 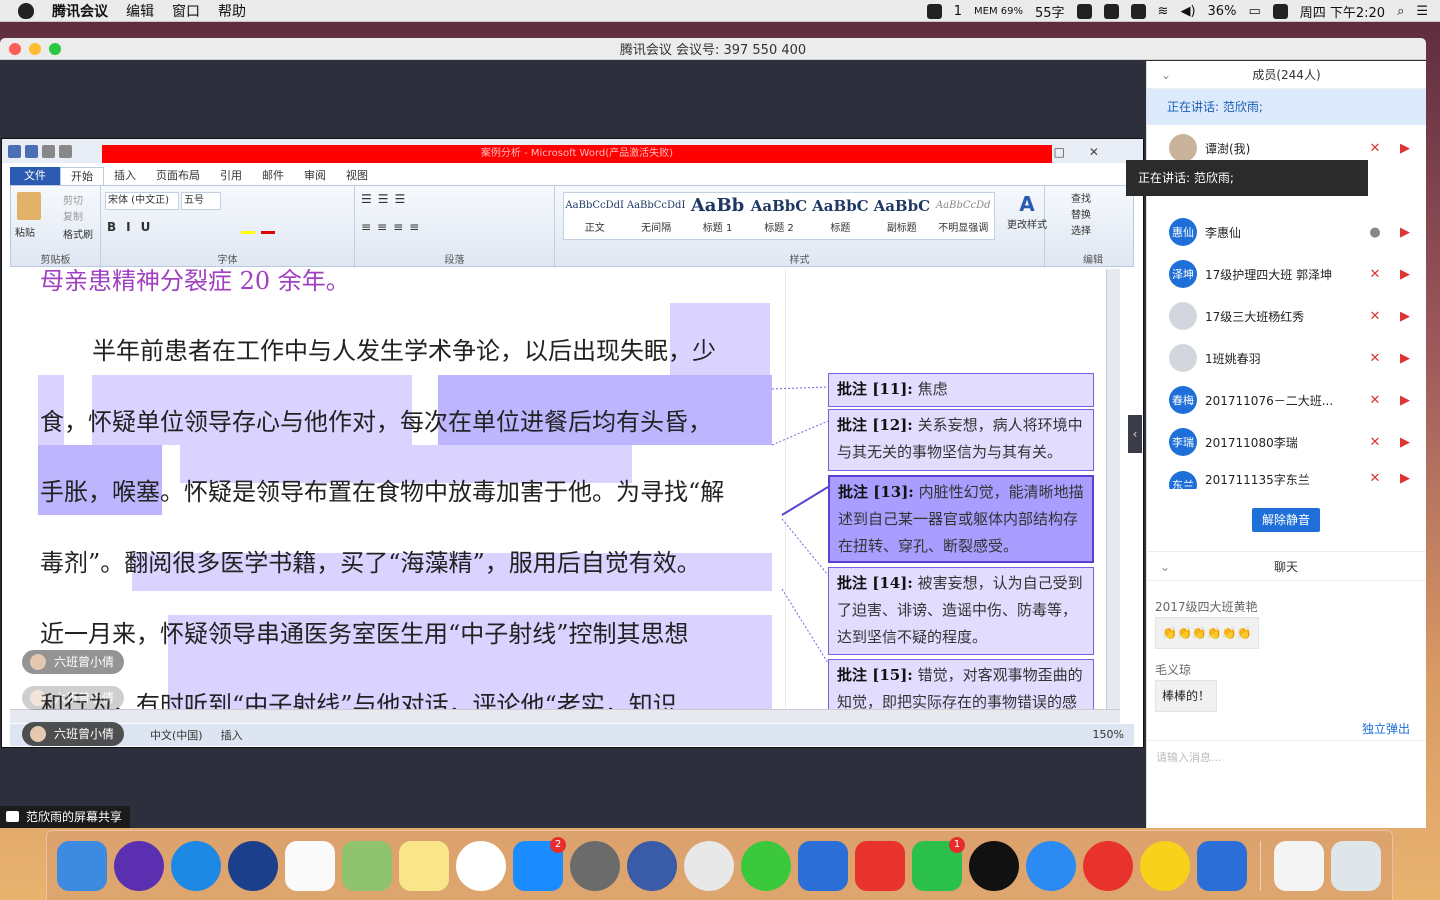 I want to click on member-row: 泽坤 17级护理四大班 郭泽坤 ✕ ▶, so click(x=1287, y=274).